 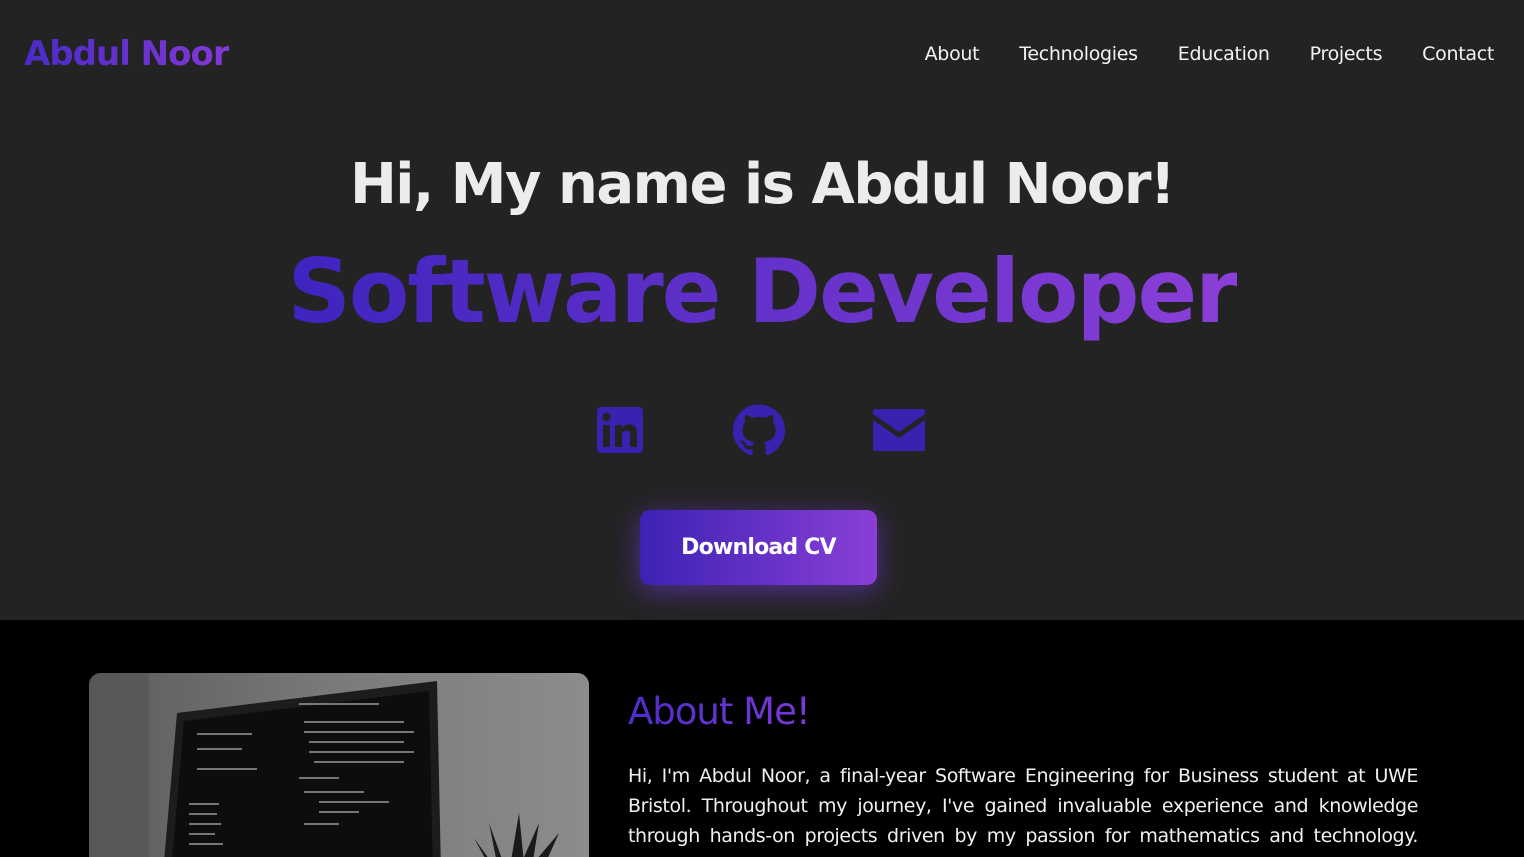 I want to click on github-icon, so click(x=759, y=430).